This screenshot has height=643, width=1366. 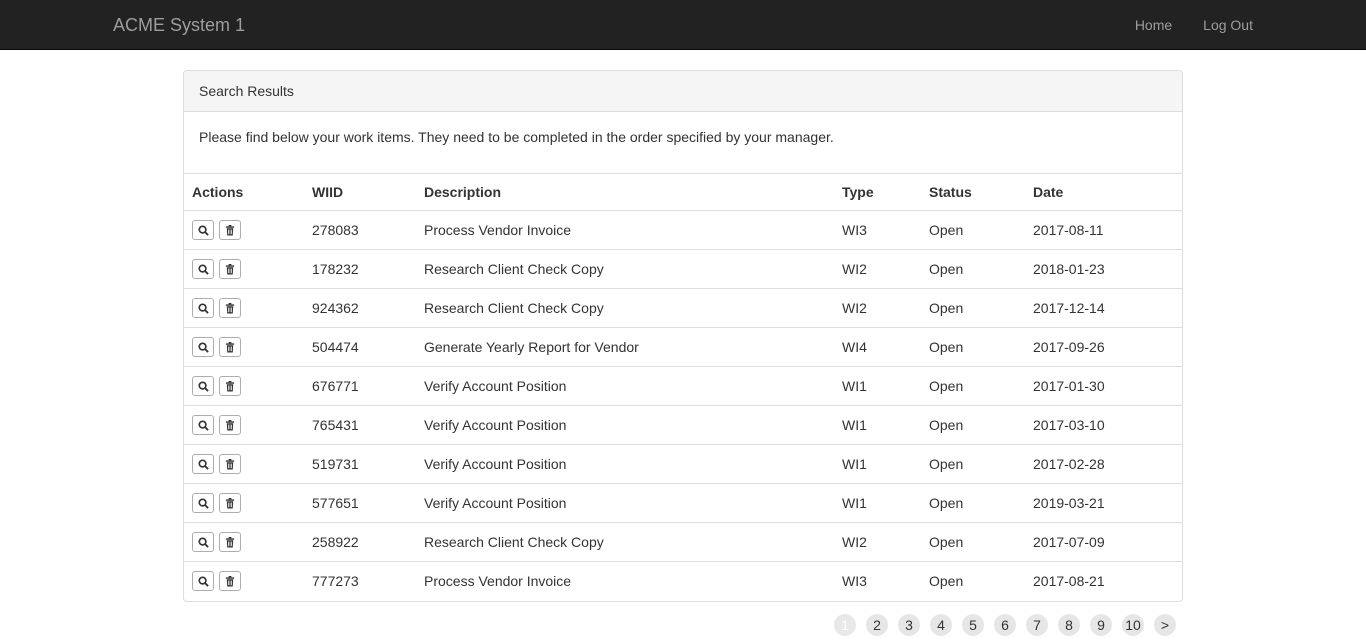 What do you see at coordinates (1103, 347) in the screenshot?
I see `cell-date: 2017-09-26` at bounding box center [1103, 347].